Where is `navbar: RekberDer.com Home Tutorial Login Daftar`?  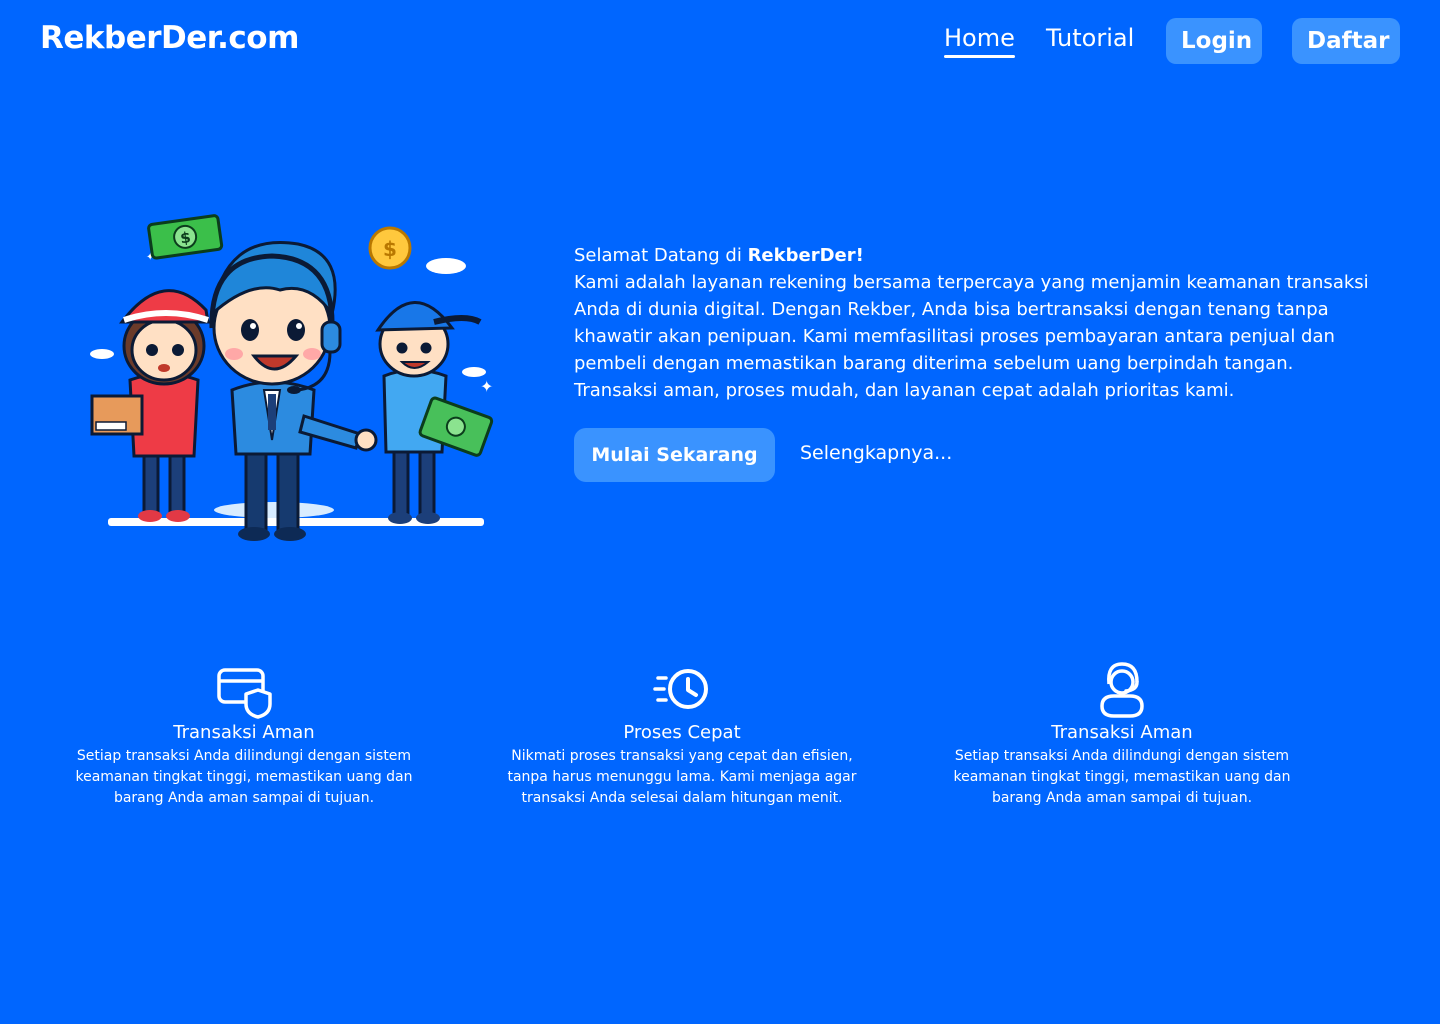 navbar: RekberDer.com Home Tutorial Login Daftar is located at coordinates (720, 42).